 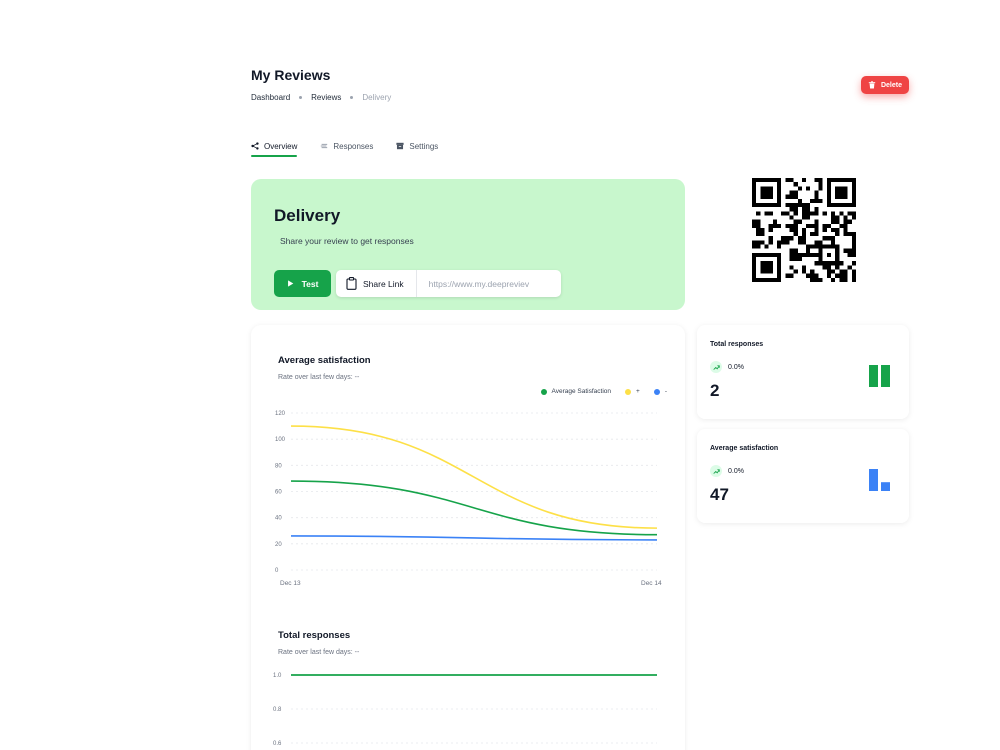 What do you see at coordinates (310, 283) in the screenshot?
I see `test-button-label: Test` at bounding box center [310, 283].